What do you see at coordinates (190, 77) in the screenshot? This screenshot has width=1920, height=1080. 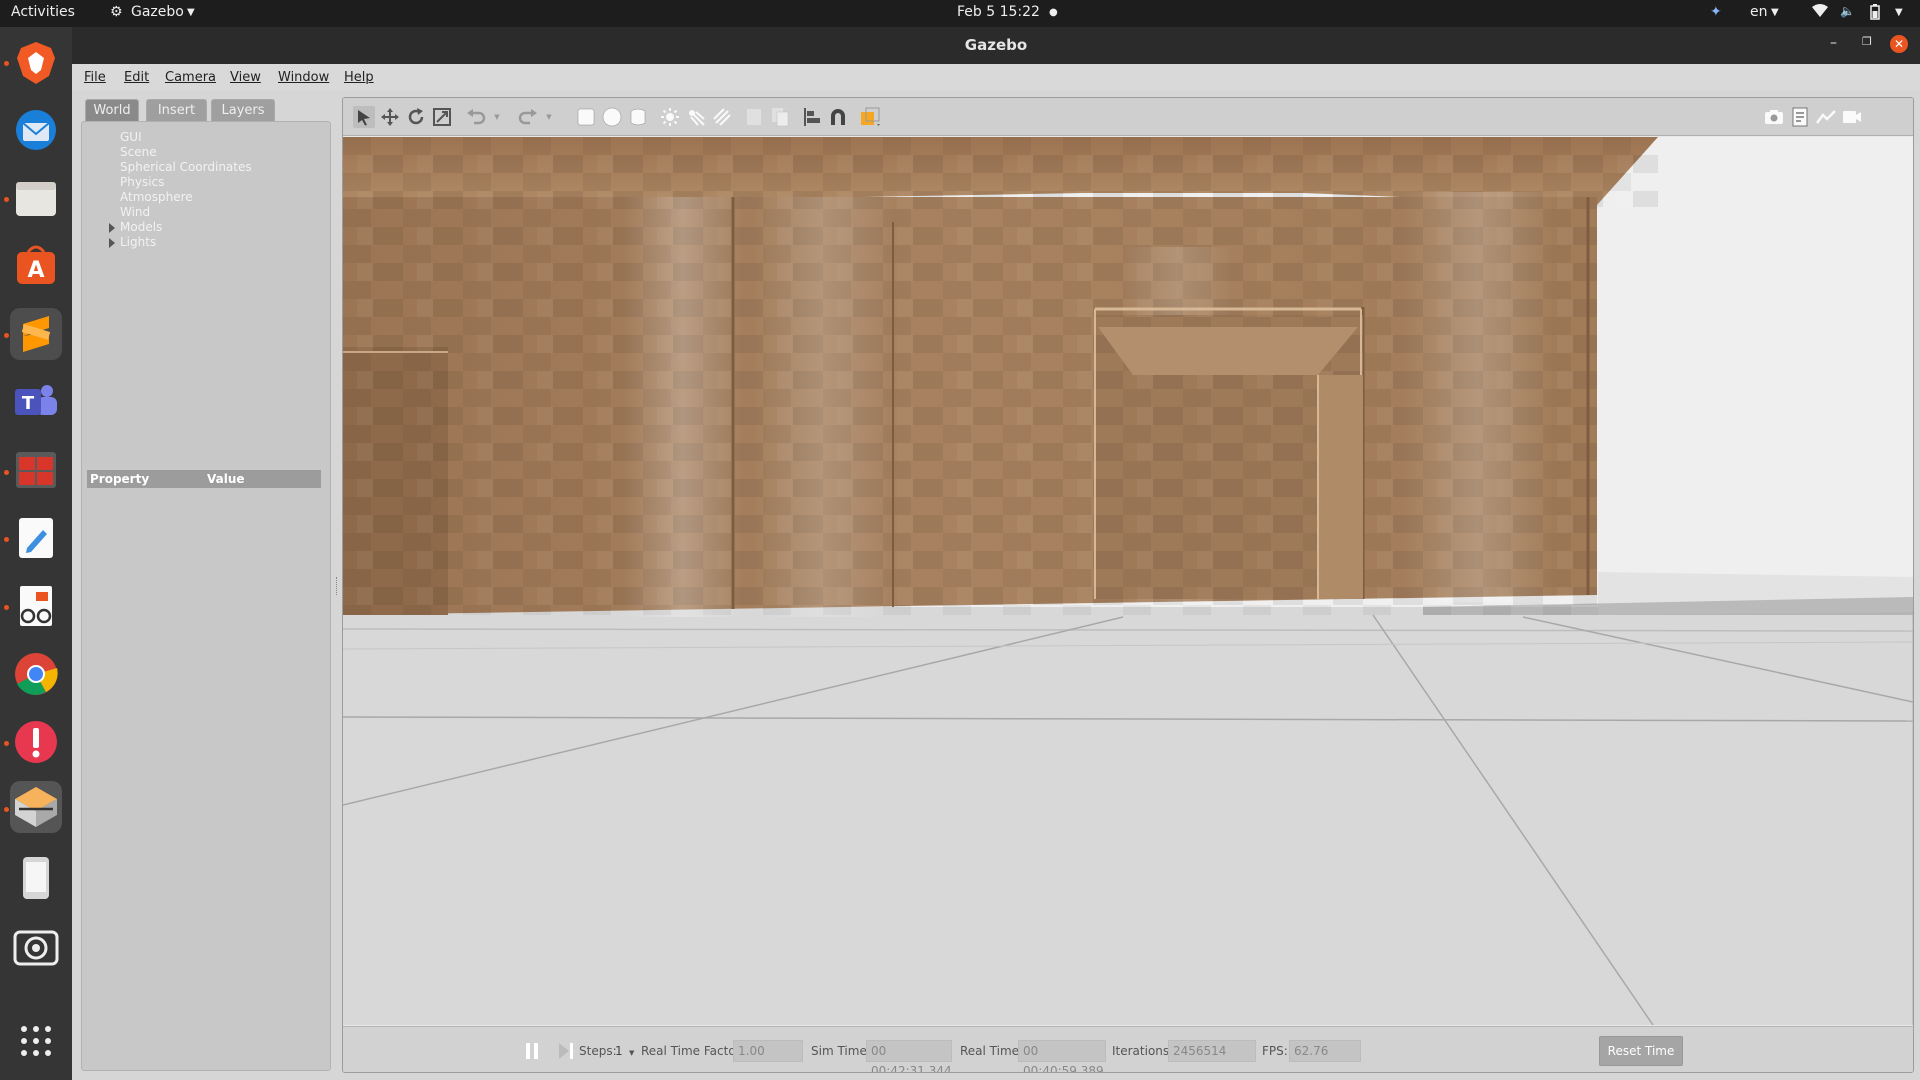 I see `menu-camera: Camera` at bounding box center [190, 77].